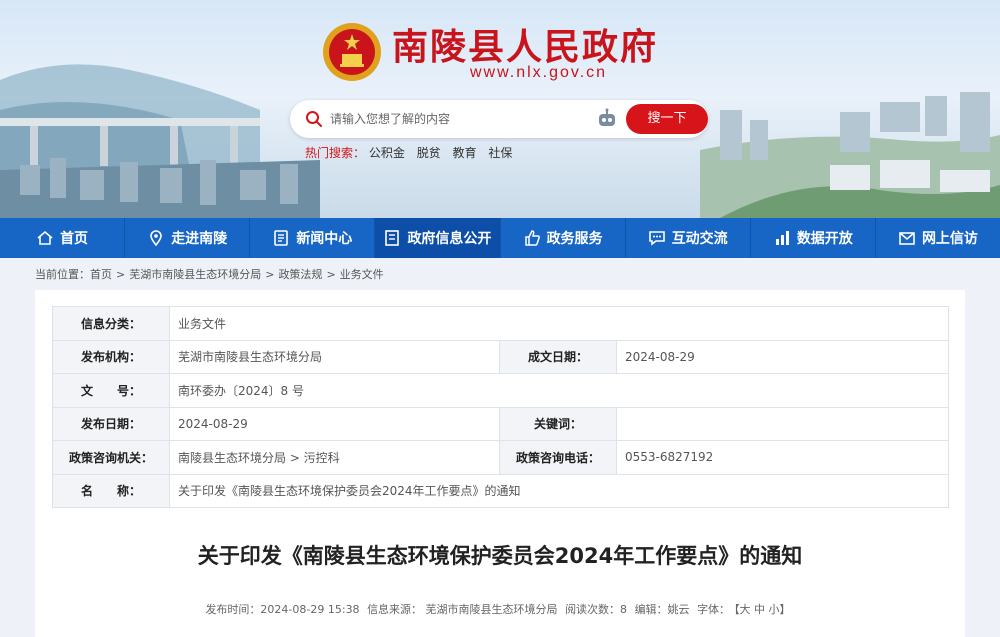 The height and width of the screenshot is (637, 1000). What do you see at coordinates (559, 323) in the screenshot?
I see `category-value: 业务文件` at bounding box center [559, 323].